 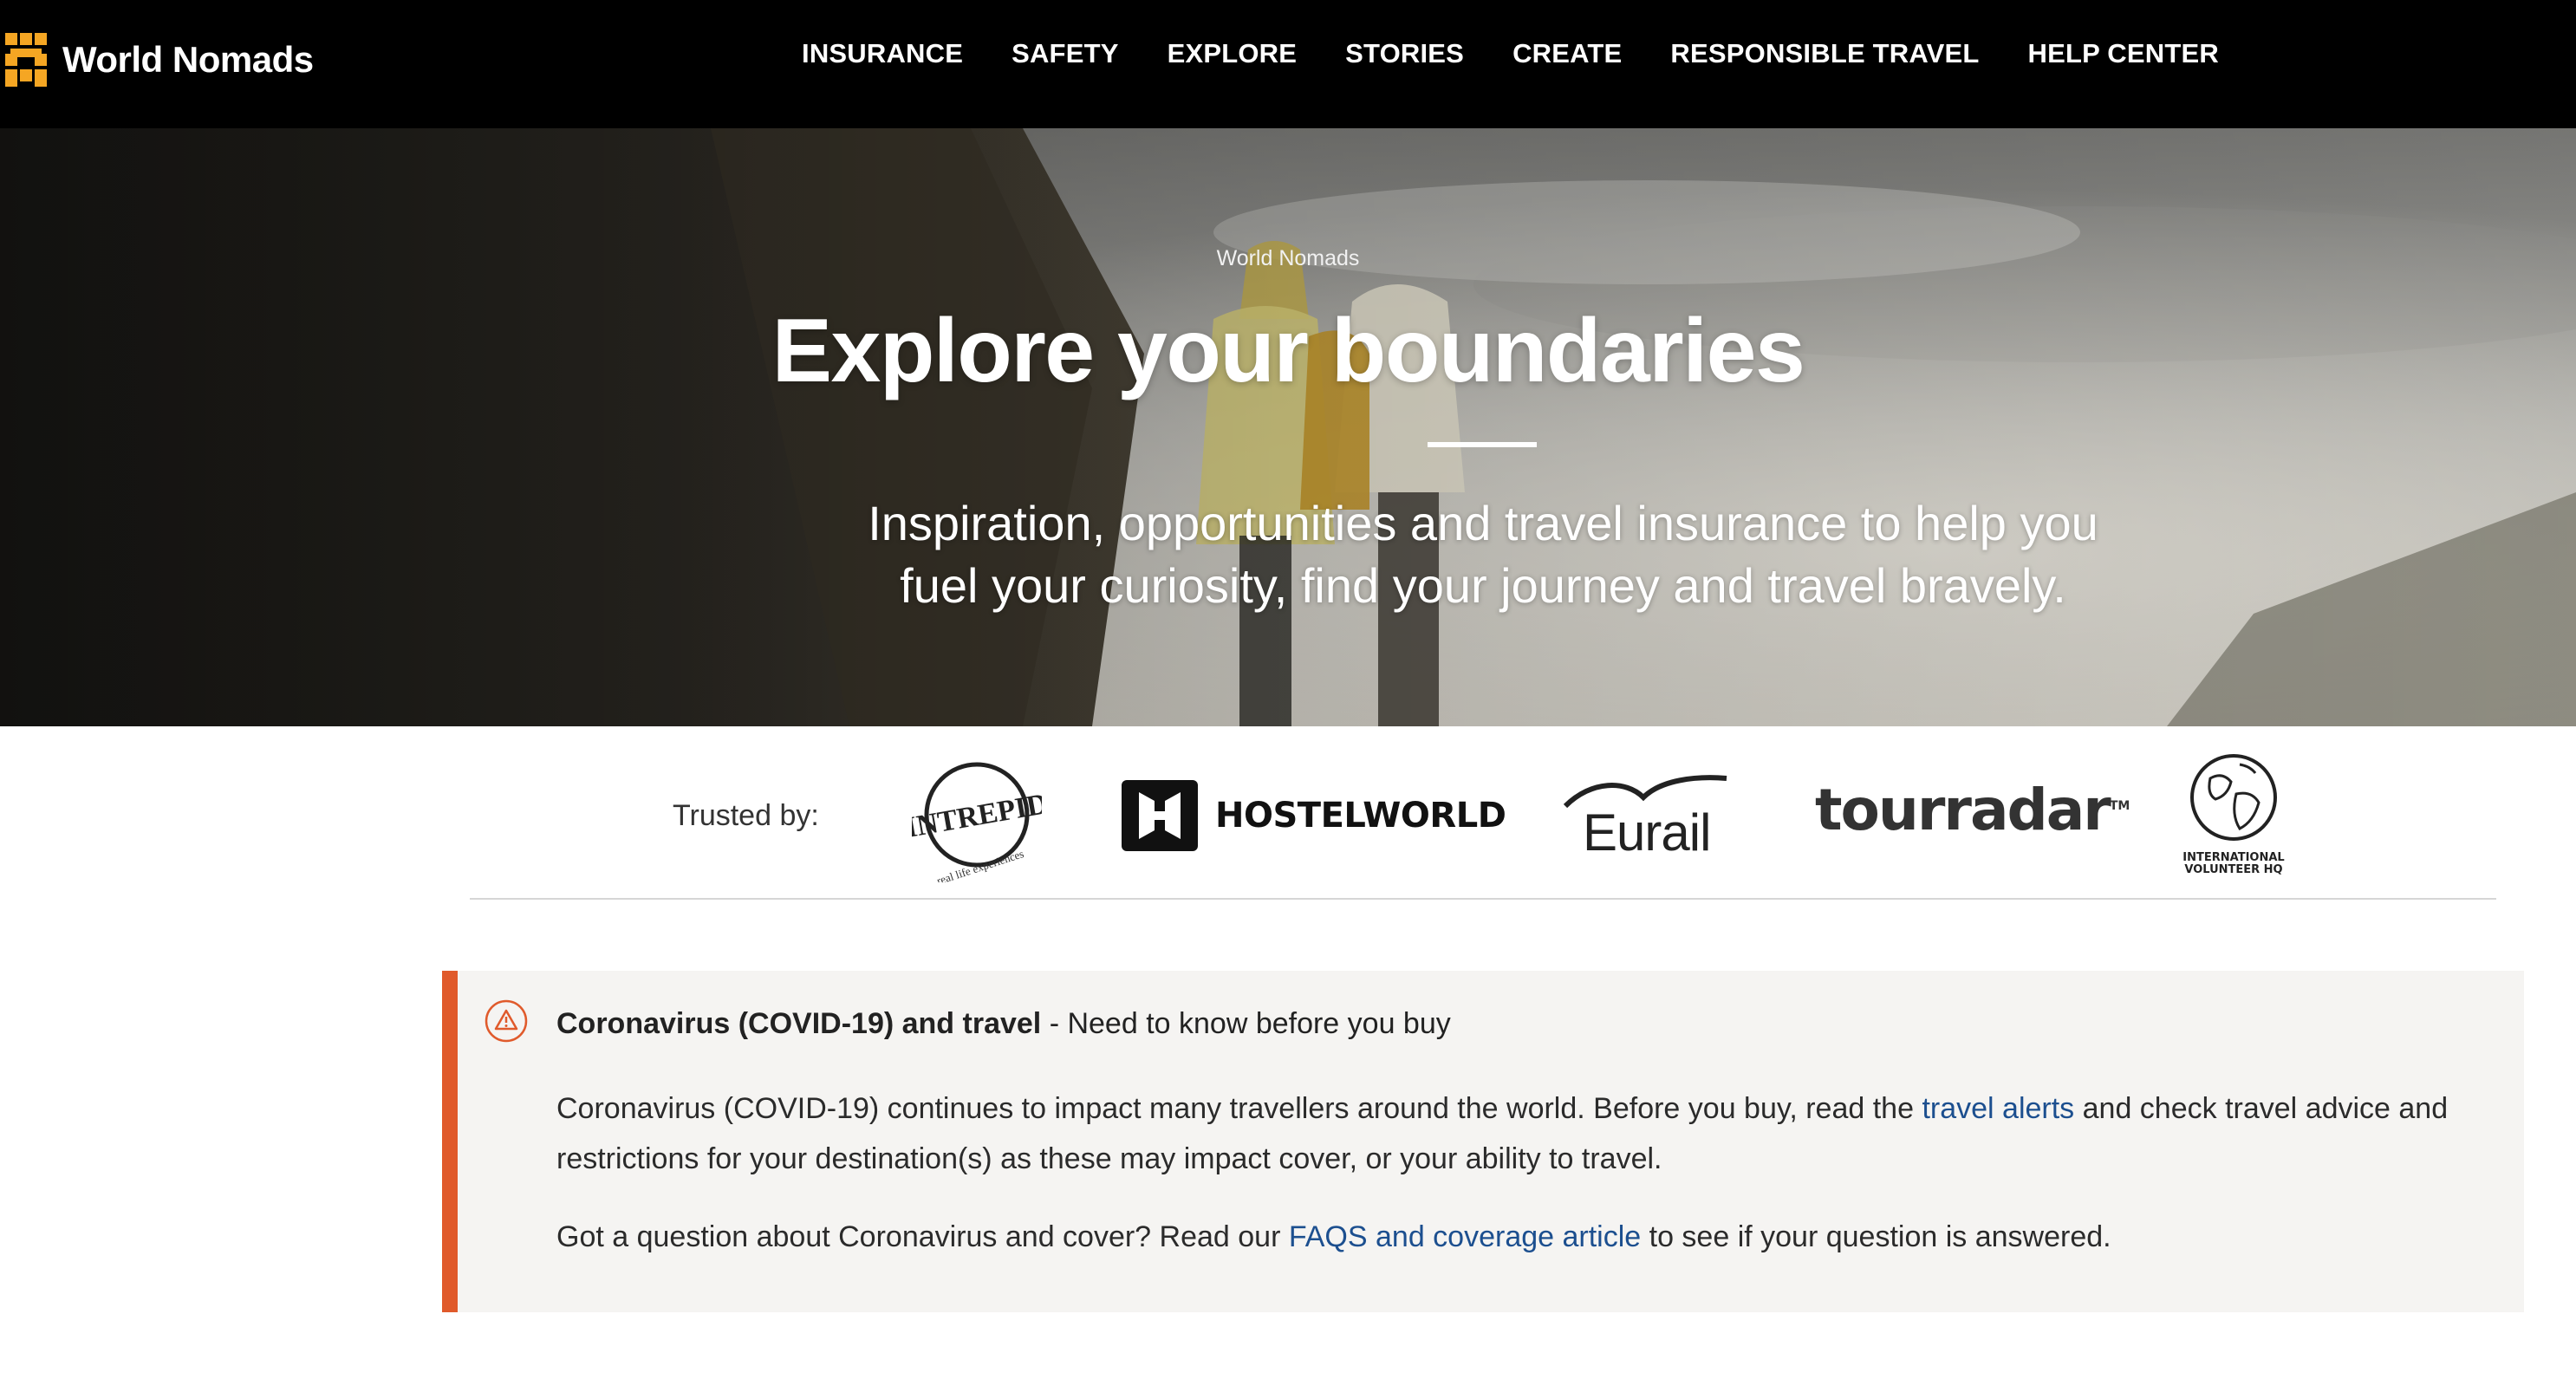 What do you see at coordinates (1288, 258) in the screenshot?
I see `hero-eyebrow: World Nomads` at bounding box center [1288, 258].